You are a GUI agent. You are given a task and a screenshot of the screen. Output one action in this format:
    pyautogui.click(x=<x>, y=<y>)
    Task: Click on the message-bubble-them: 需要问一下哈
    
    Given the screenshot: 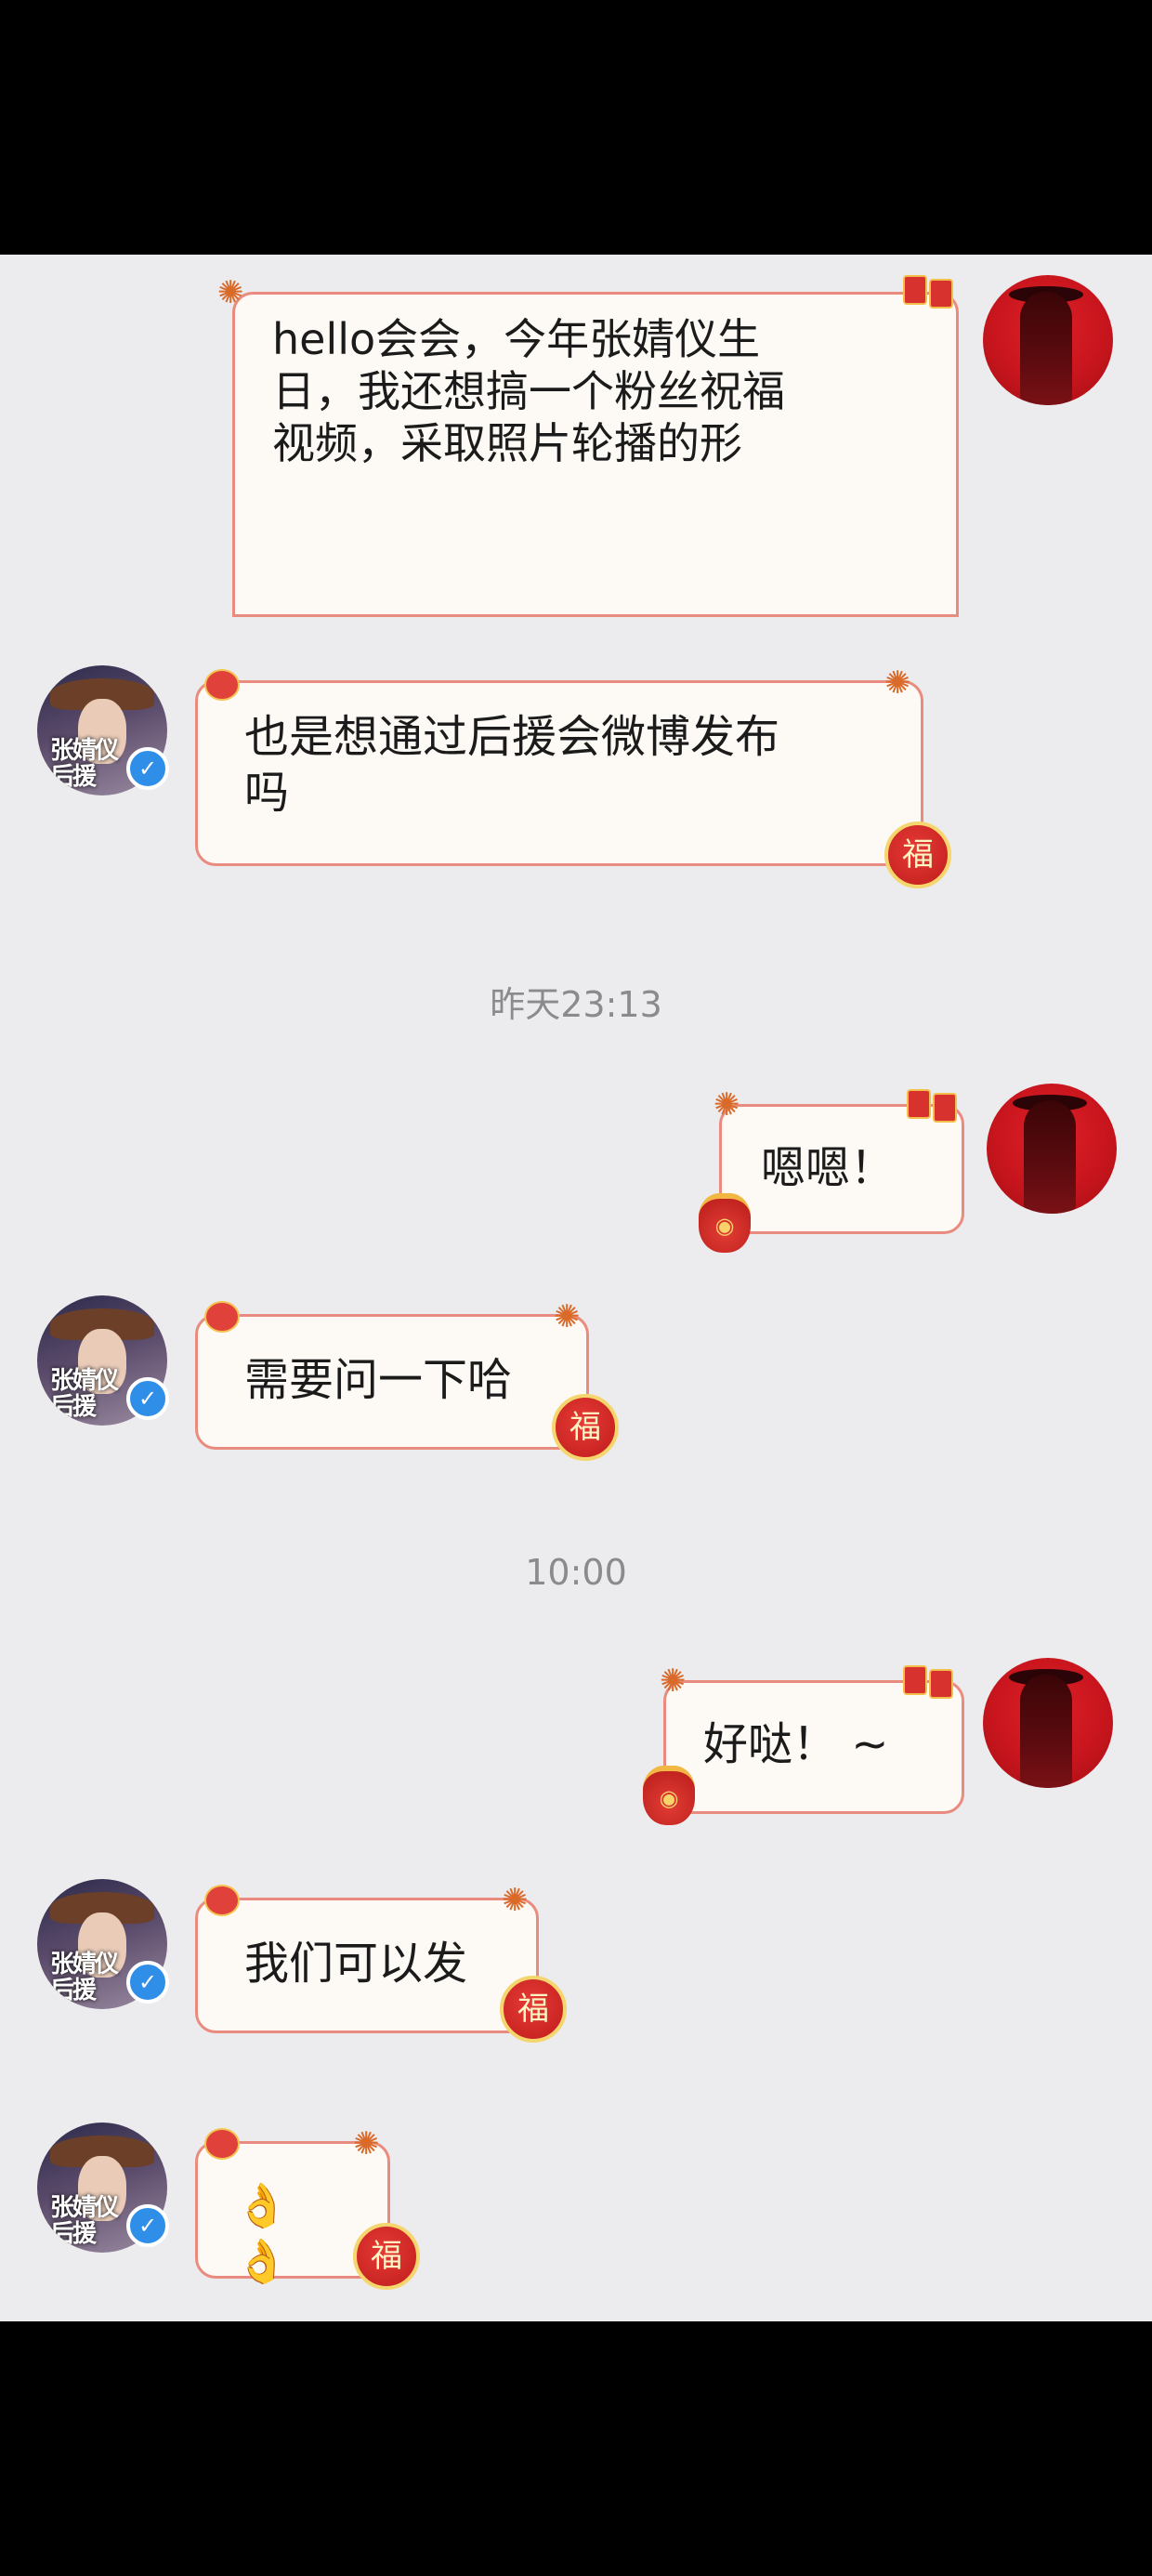 What is the action you would take?
    pyautogui.click(x=392, y=1382)
    